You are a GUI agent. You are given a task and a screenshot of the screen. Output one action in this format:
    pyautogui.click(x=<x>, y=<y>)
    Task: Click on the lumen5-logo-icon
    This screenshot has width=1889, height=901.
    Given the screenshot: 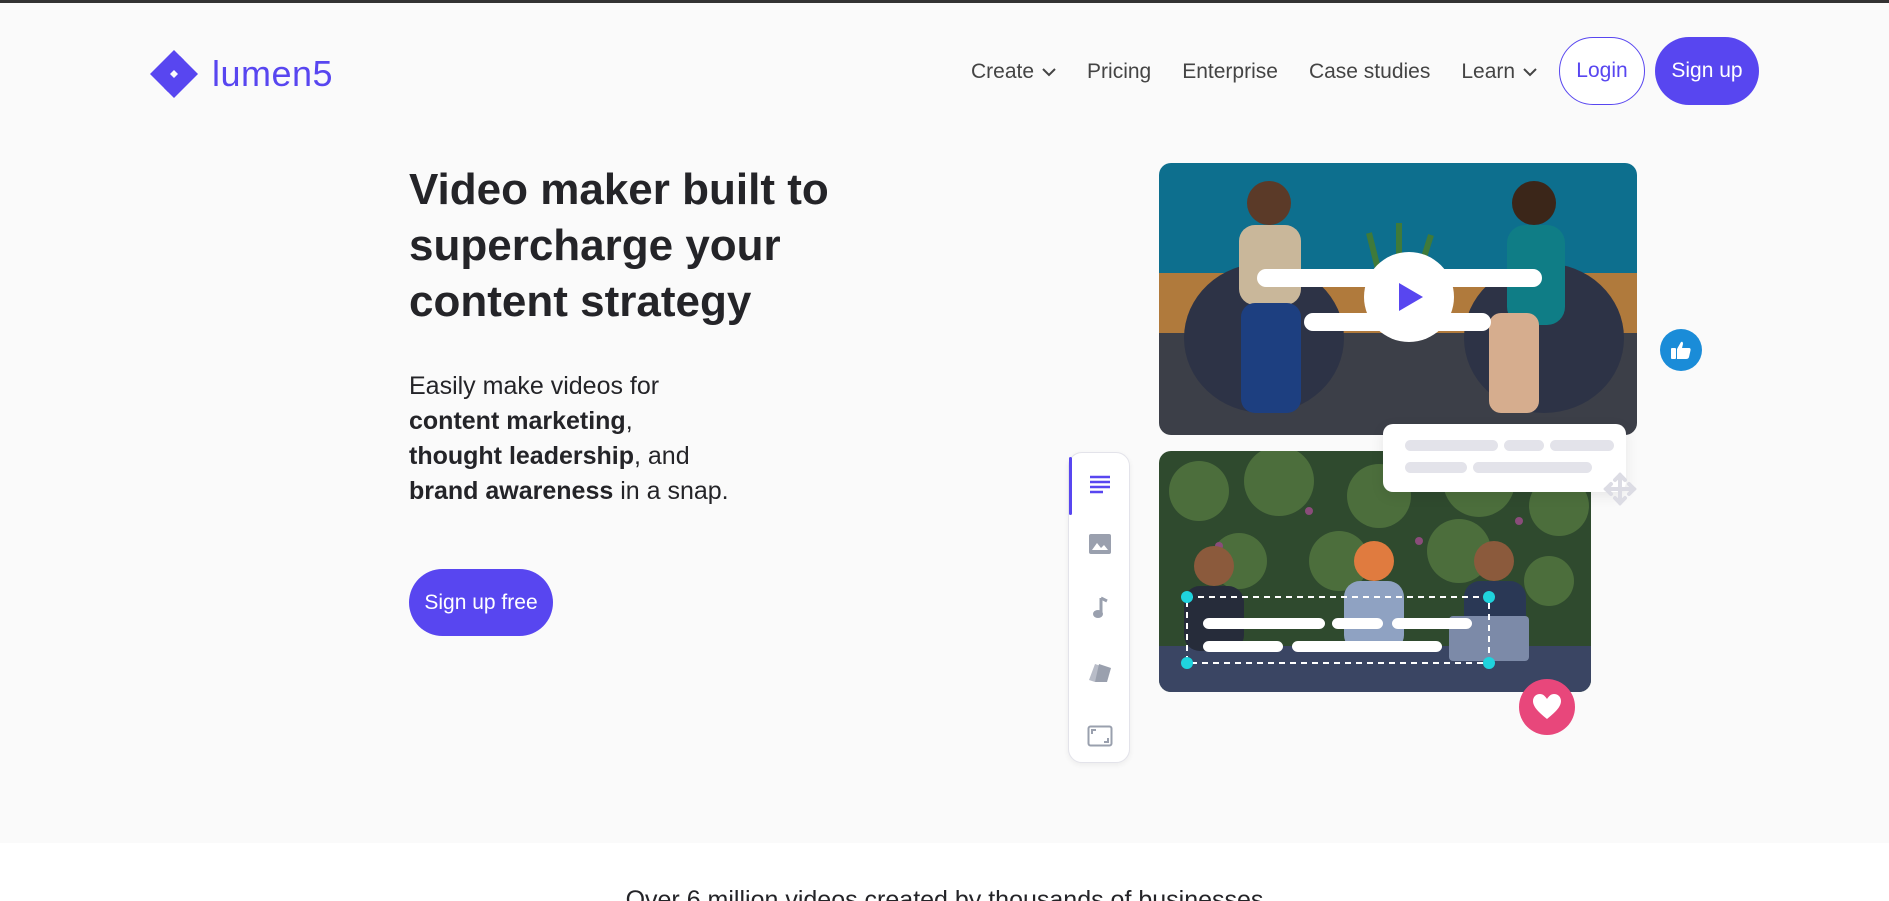 What is the action you would take?
    pyautogui.click(x=174, y=74)
    